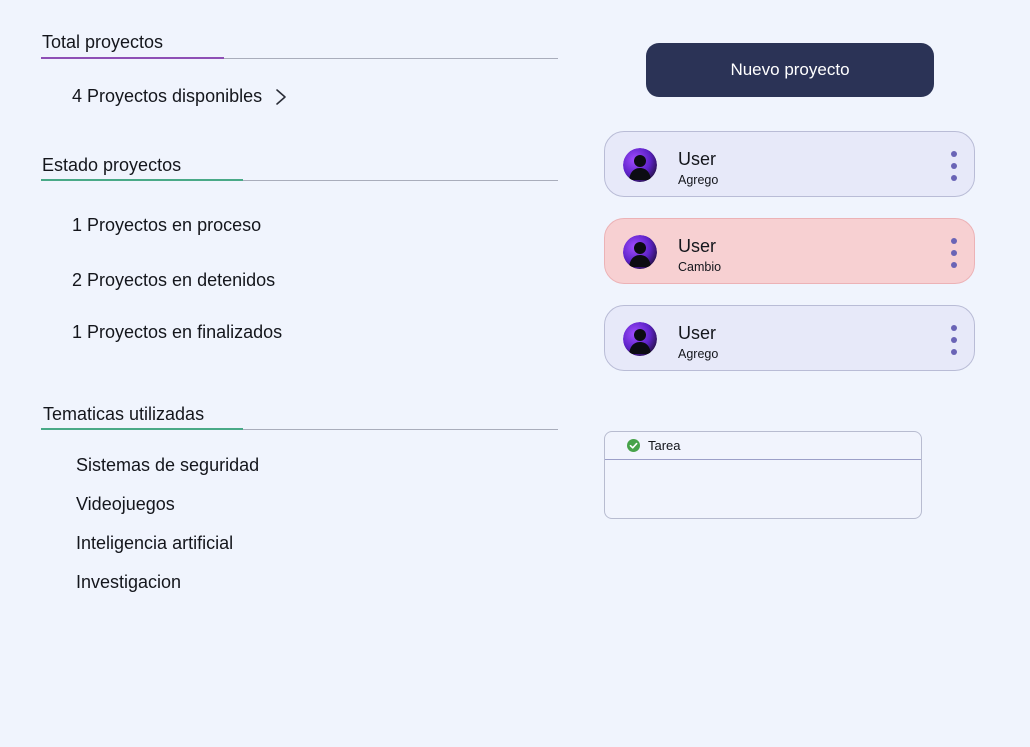  What do you see at coordinates (281, 96) in the screenshot?
I see `chevron-right-icon` at bounding box center [281, 96].